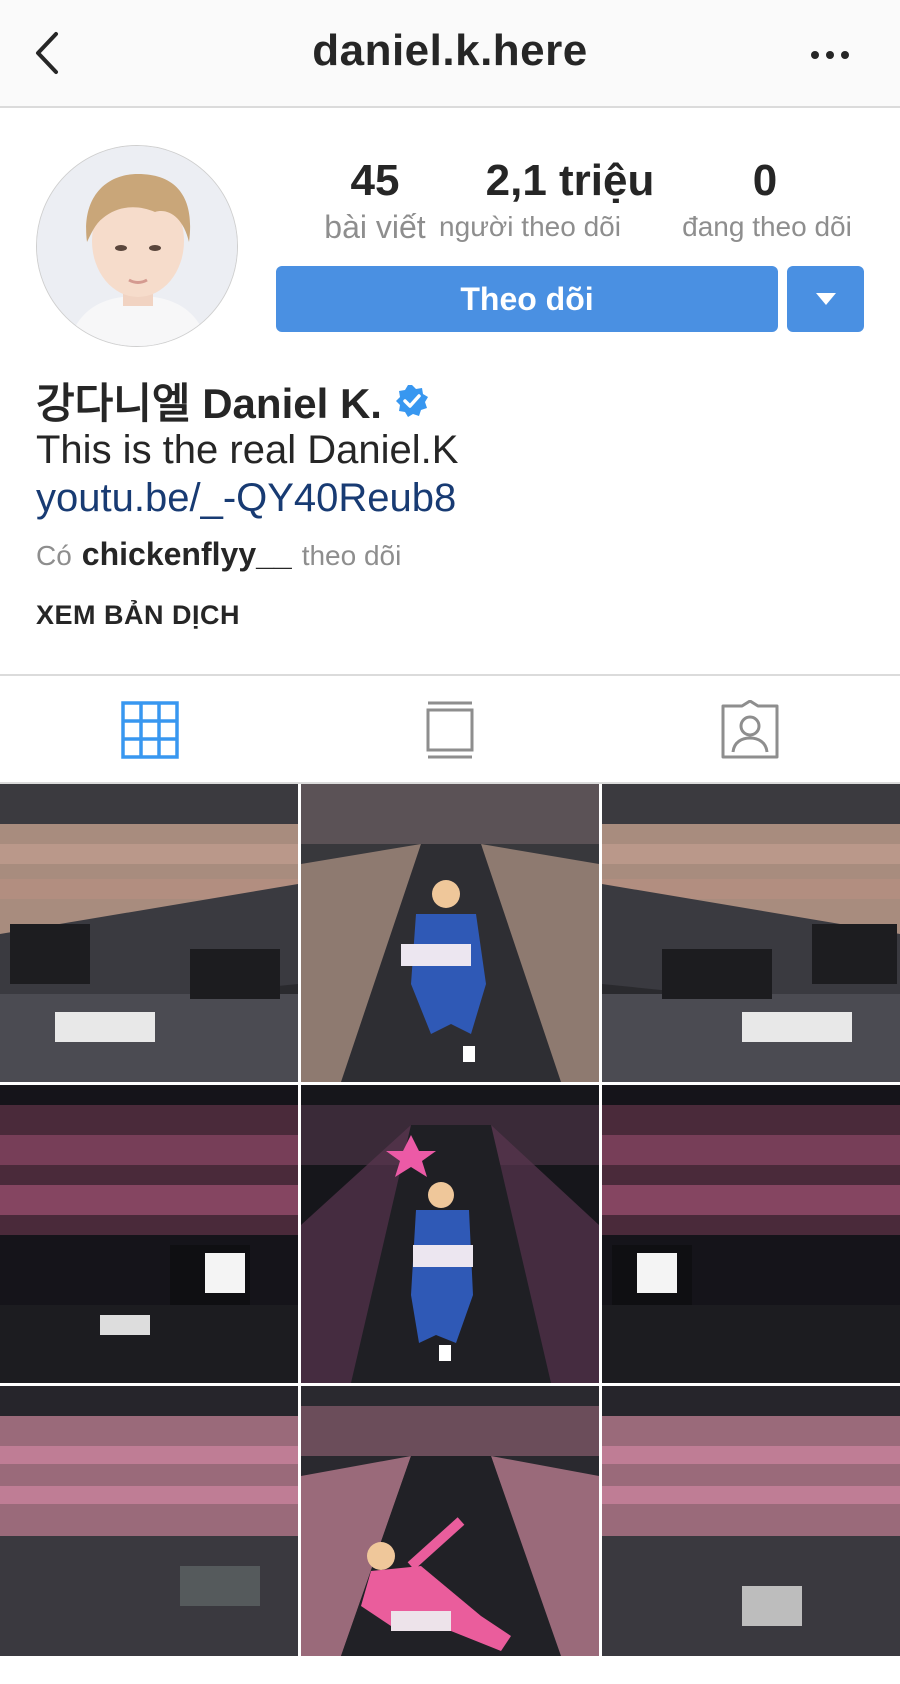 This screenshot has width=900, height=1684. I want to click on avatar-image, so click(137, 246).